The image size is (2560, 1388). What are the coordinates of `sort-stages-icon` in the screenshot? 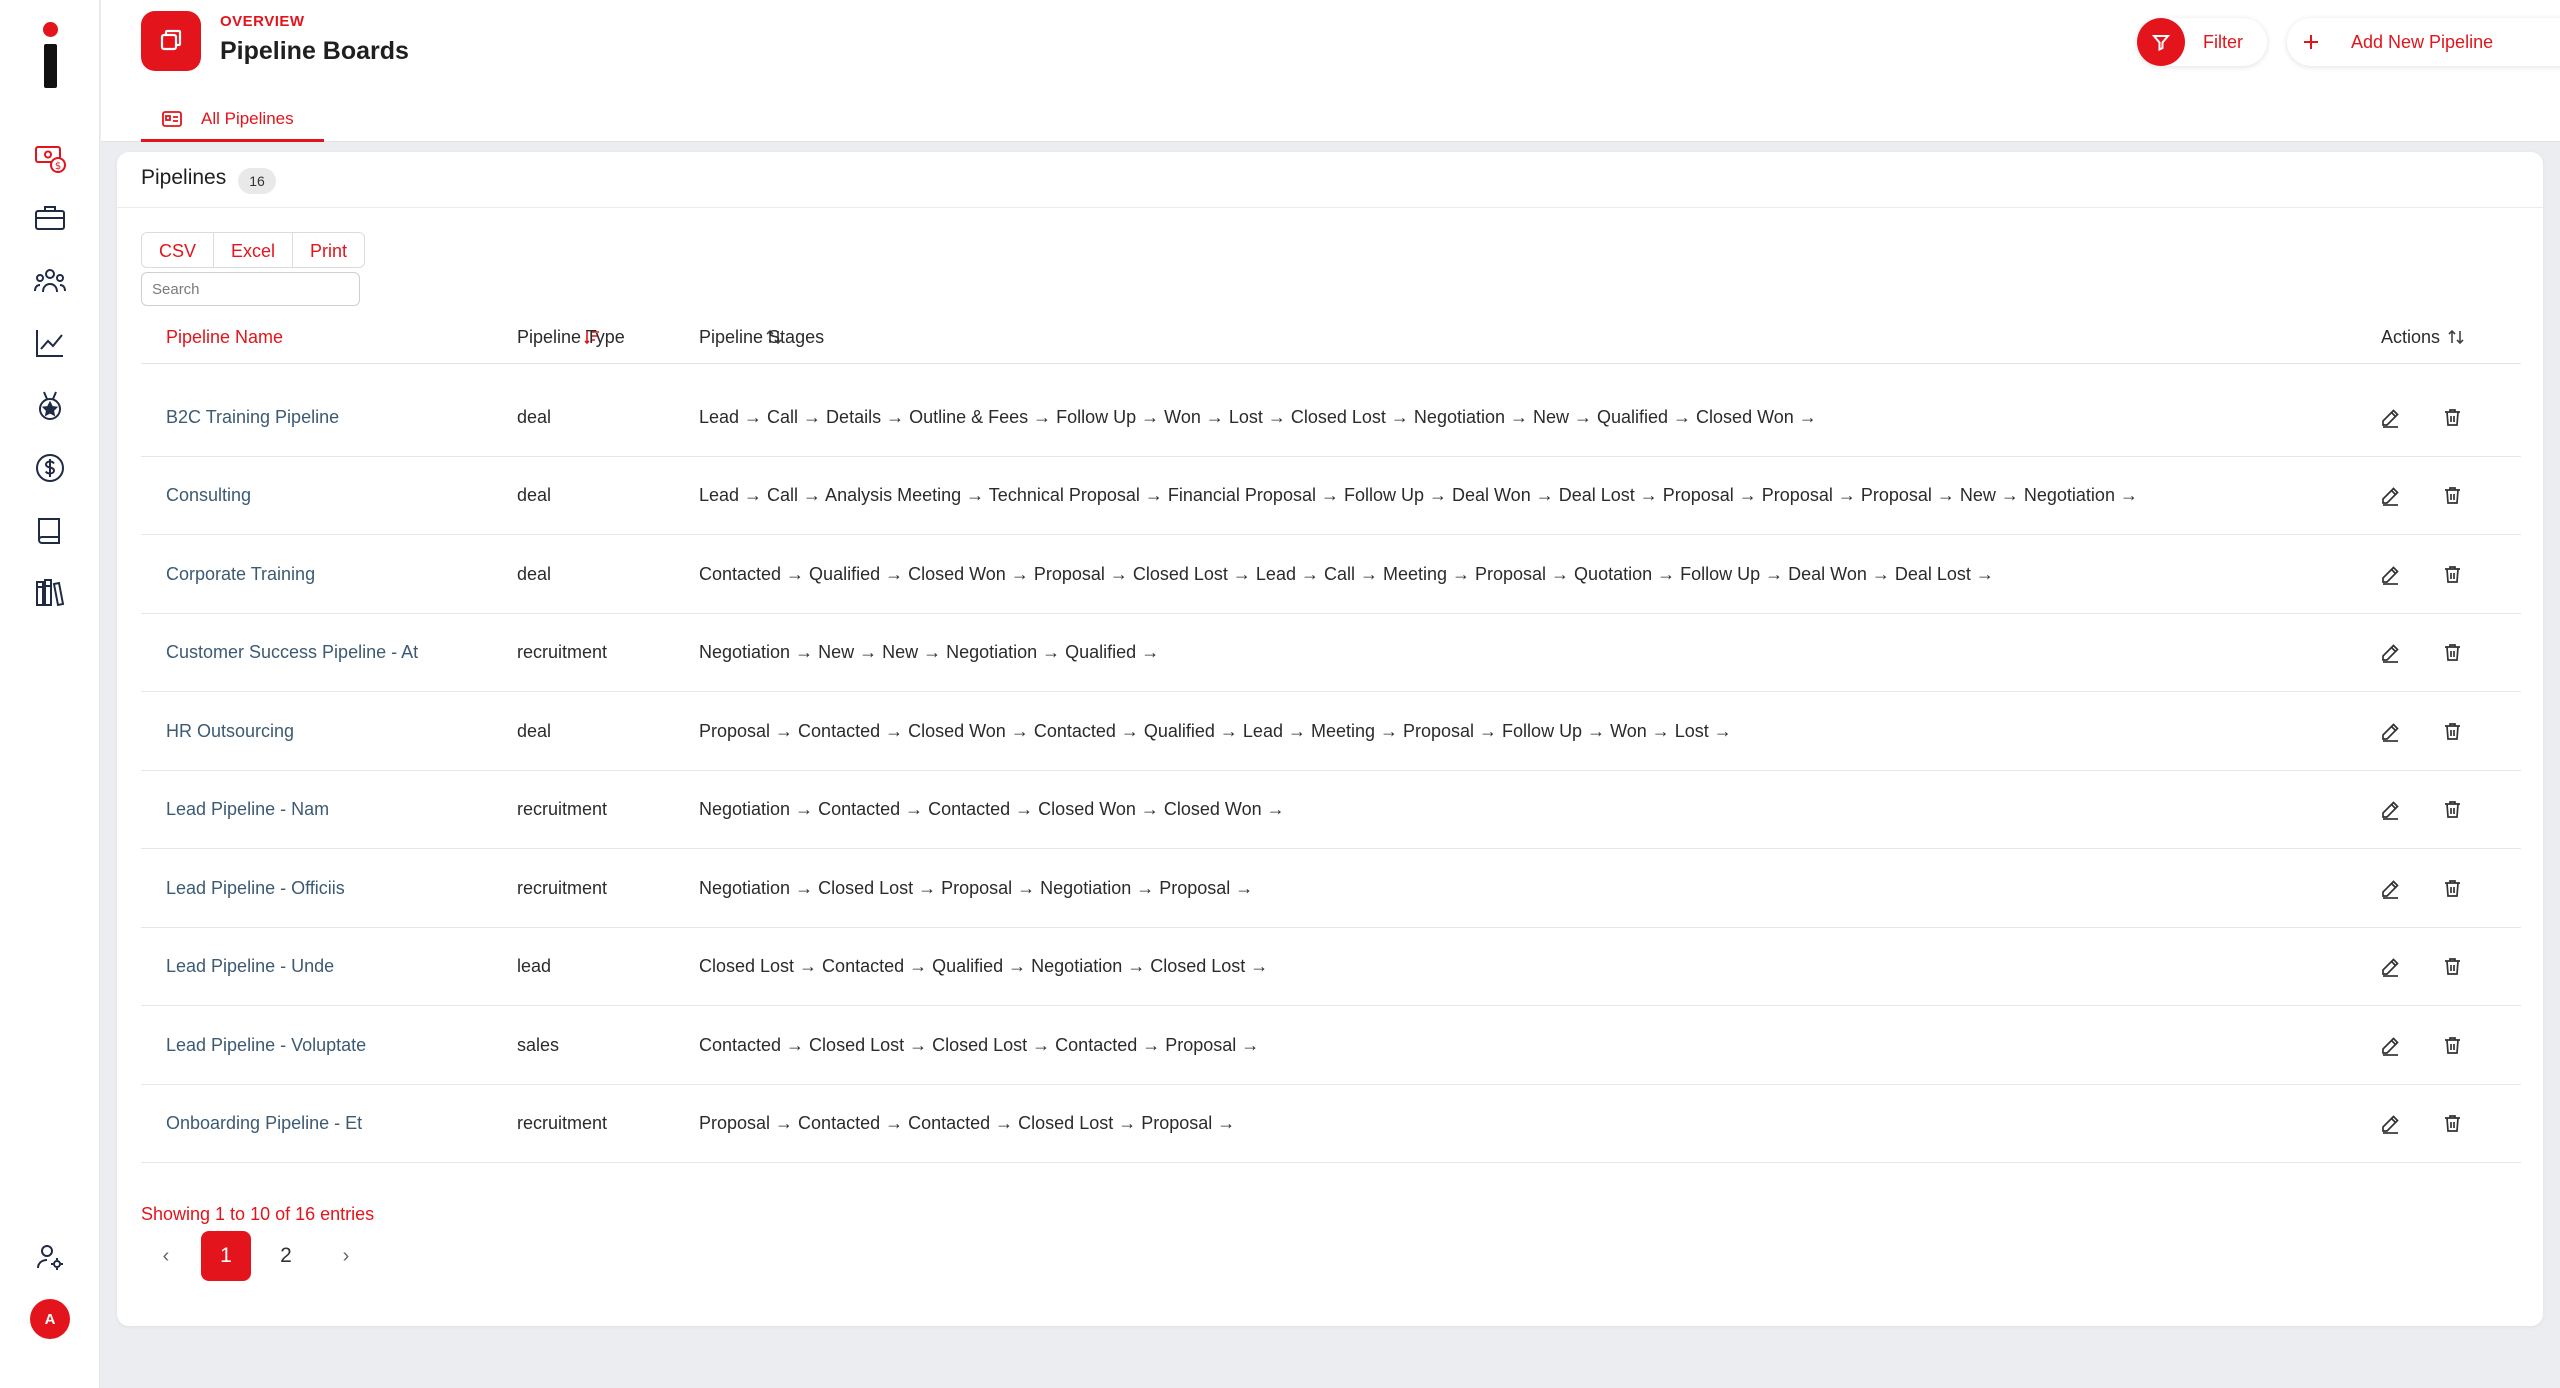 It's located at (2456, 337).